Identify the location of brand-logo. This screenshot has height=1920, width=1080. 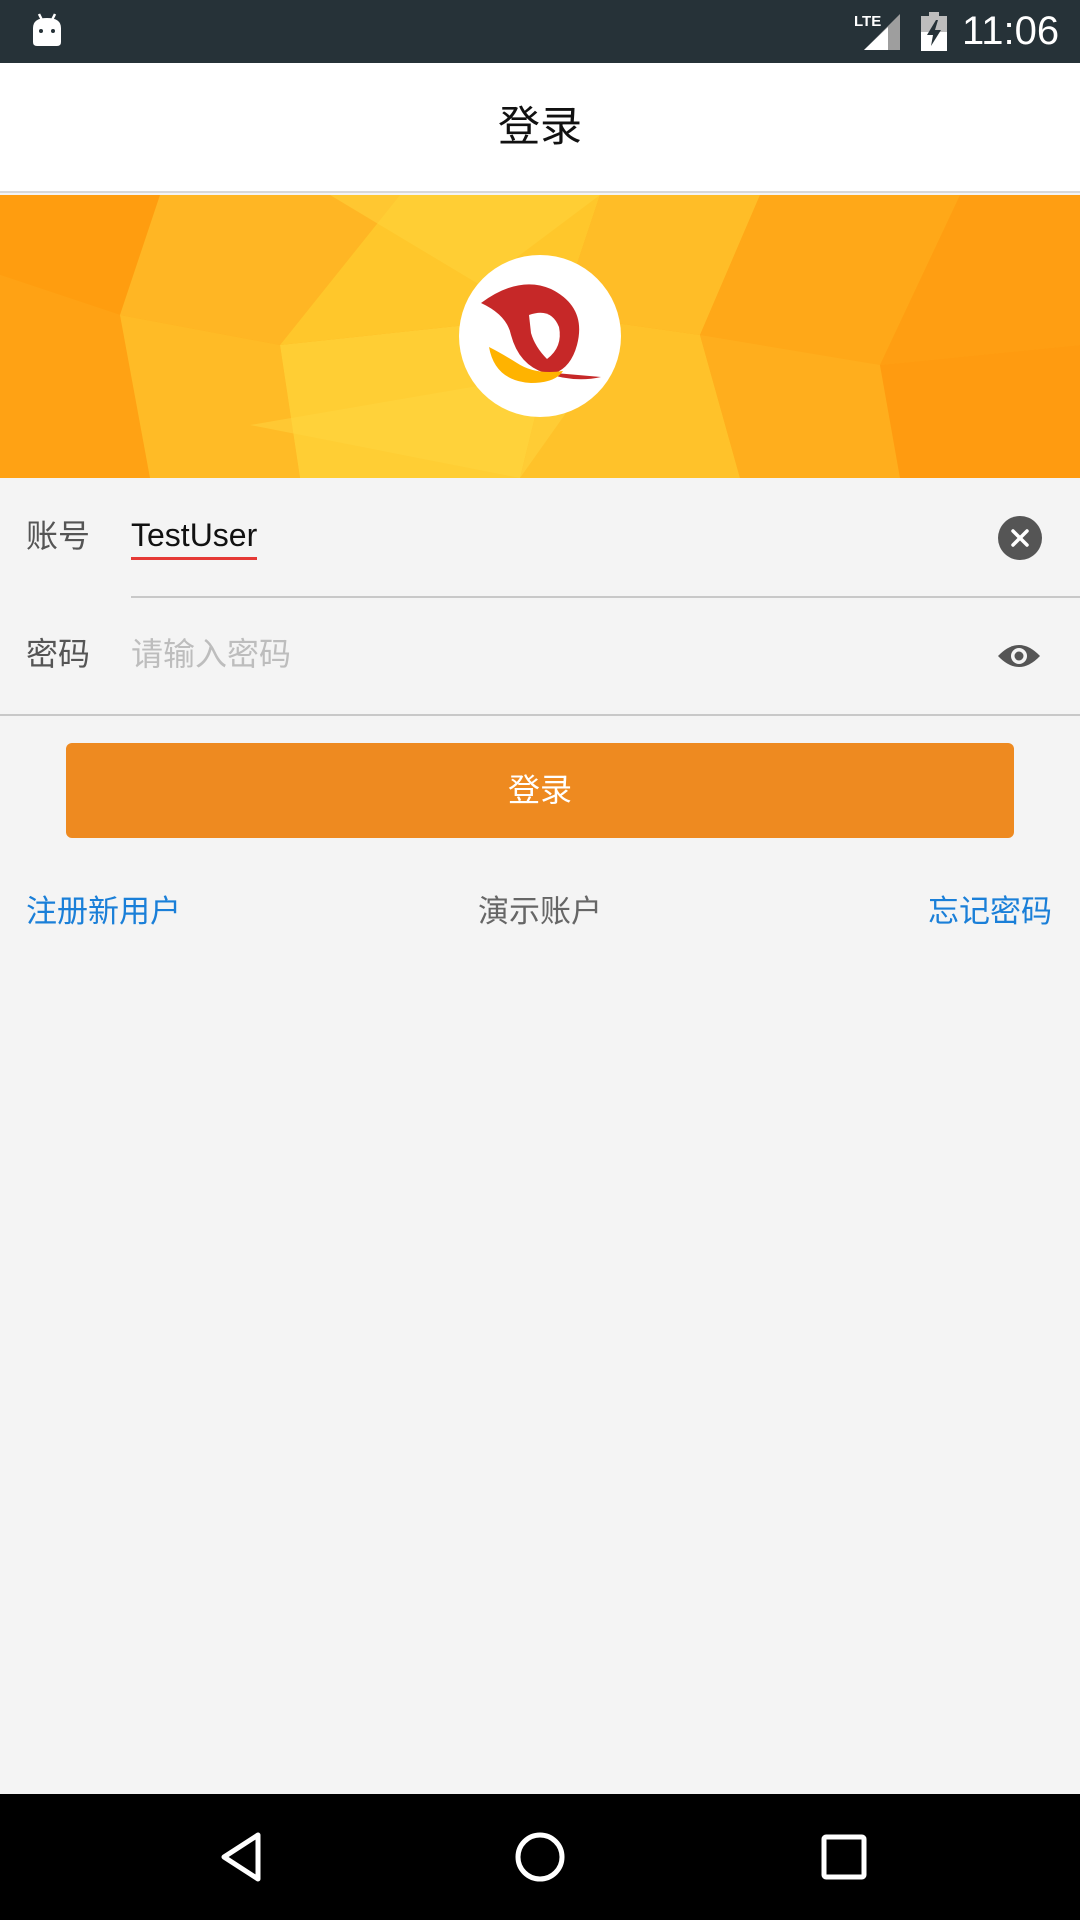
(540, 336).